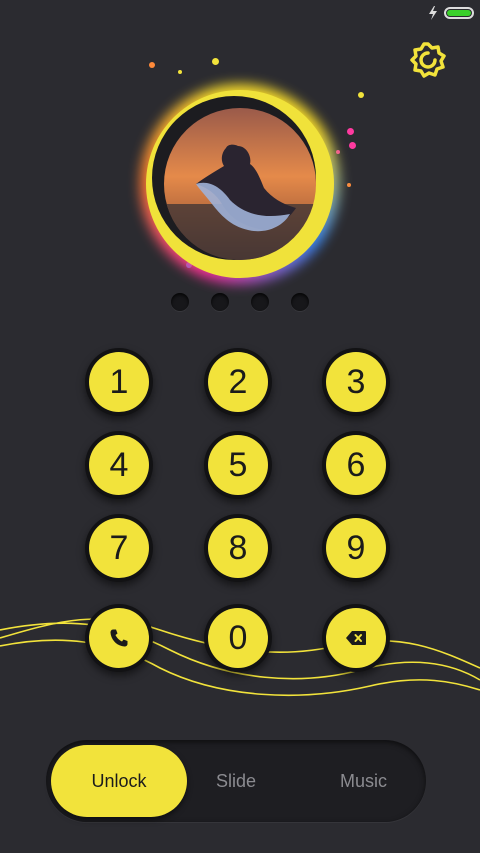 Image resolution: width=480 pixels, height=853 pixels. I want to click on key-label: 9, so click(356, 548).